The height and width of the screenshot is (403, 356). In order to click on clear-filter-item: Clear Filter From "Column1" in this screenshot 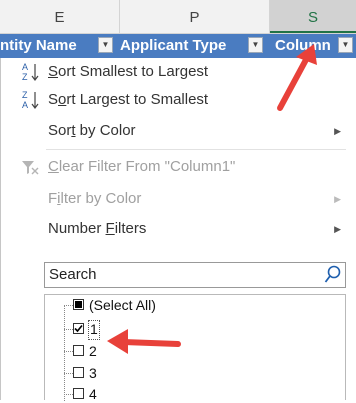, I will do `click(176, 167)`.